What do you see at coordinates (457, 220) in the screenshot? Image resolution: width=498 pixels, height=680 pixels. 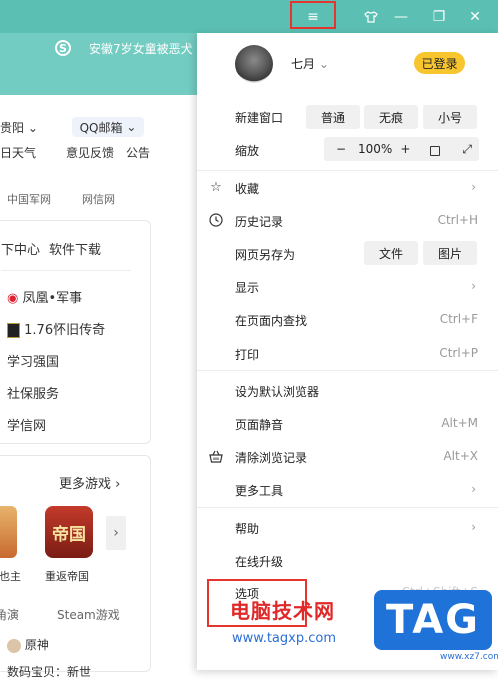 I see `history-shortcut: Ctrl+H` at bounding box center [457, 220].